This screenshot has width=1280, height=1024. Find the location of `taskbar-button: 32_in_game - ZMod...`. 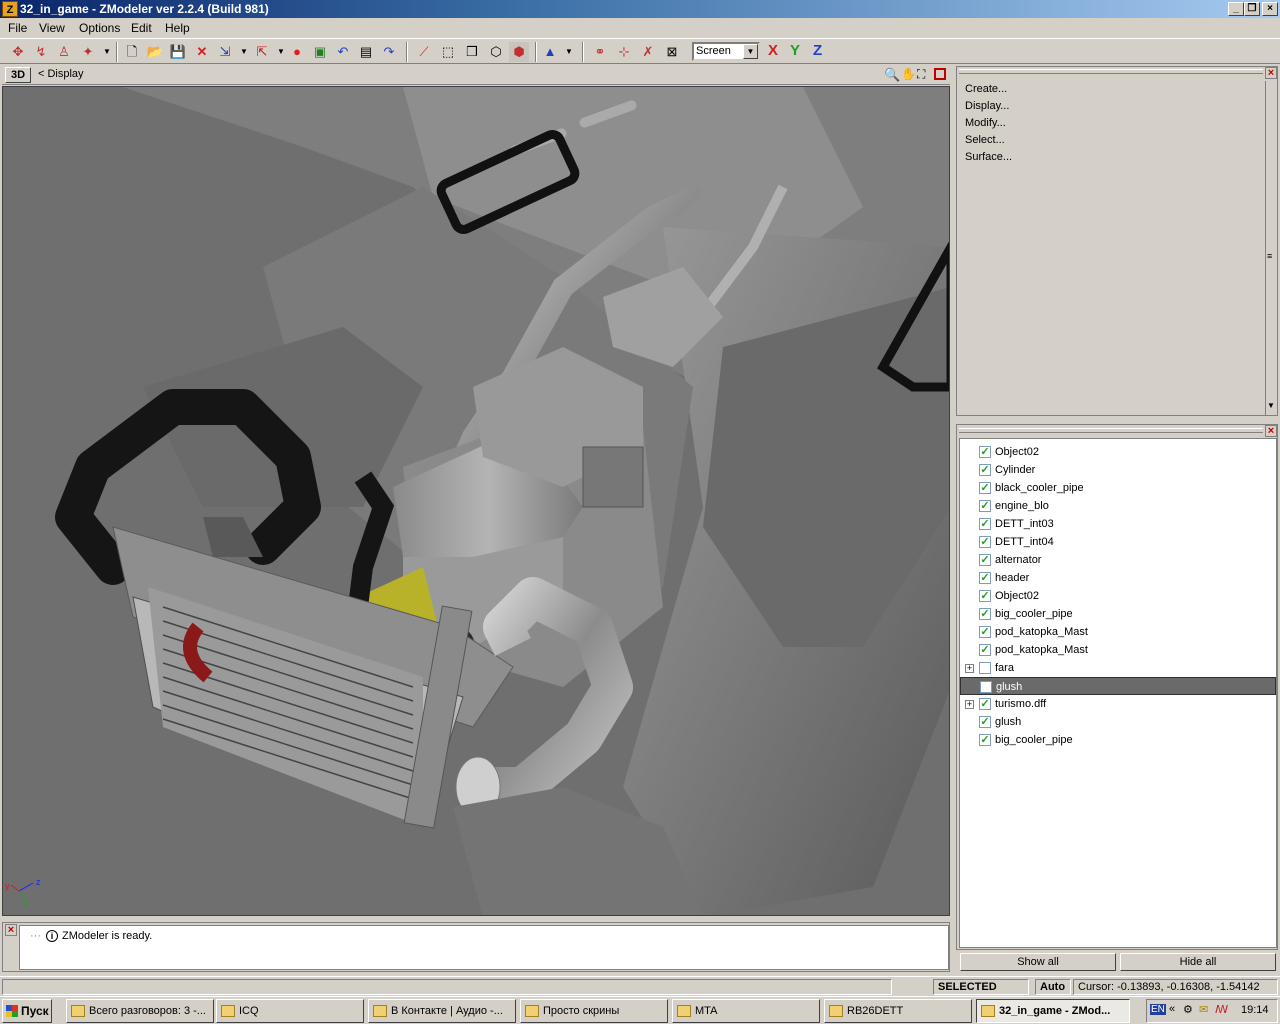

taskbar-button: 32_in_game - ZMod... is located at coordinates (1053, 1011).